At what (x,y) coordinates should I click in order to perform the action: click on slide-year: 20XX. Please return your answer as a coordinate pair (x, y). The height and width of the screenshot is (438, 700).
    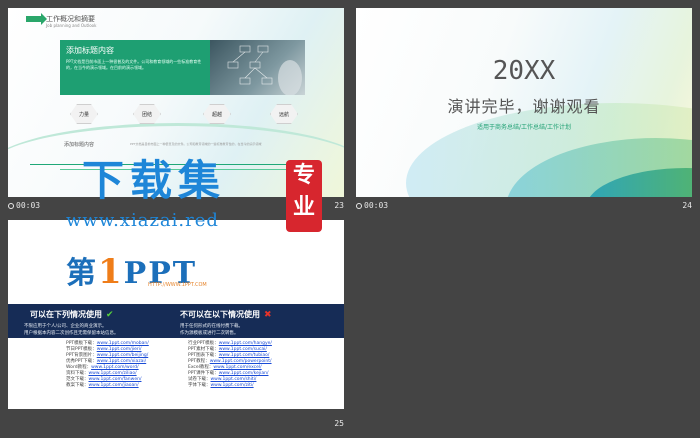
    Looking at the image, I should click on (524, 71).